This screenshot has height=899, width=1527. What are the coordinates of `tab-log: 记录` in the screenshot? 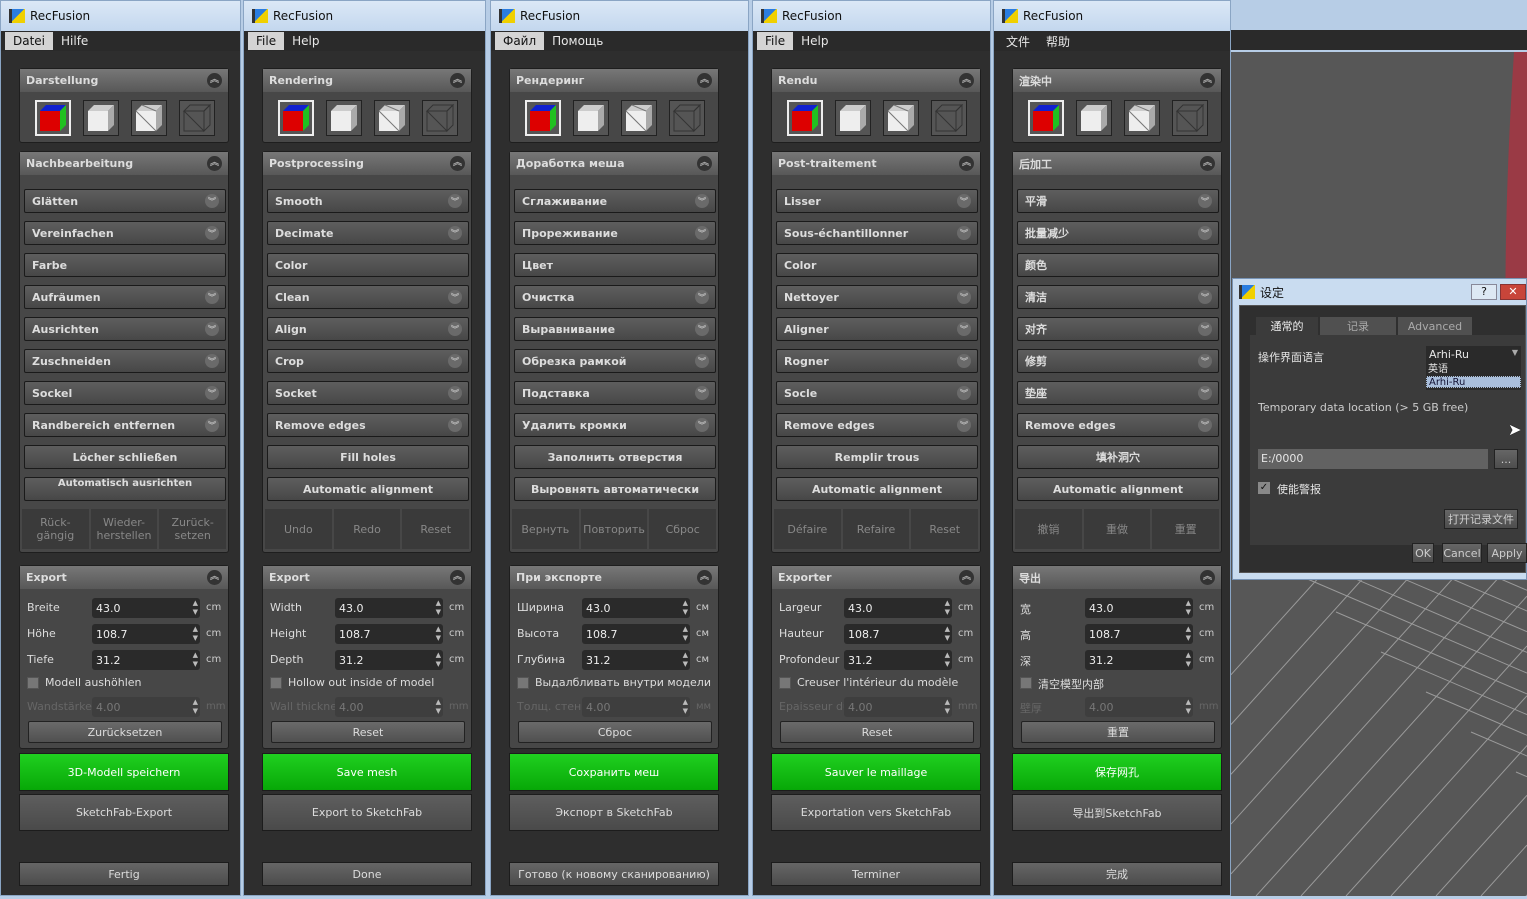 It's located at (1358, 326).